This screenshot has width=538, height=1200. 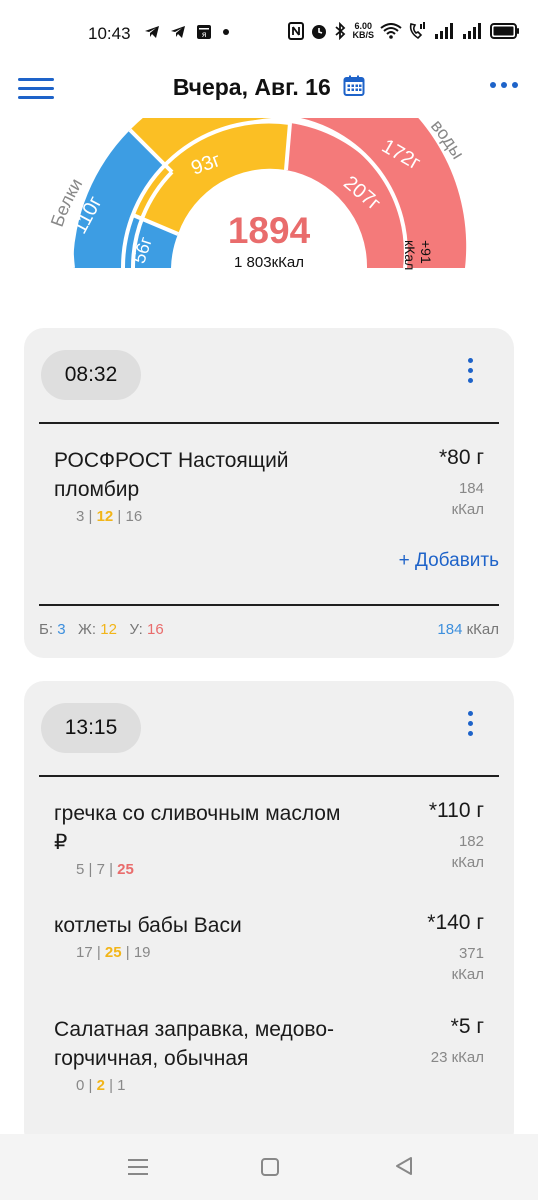 I want to click on food-quantity: *5 г, so click(x=467, y=1026).